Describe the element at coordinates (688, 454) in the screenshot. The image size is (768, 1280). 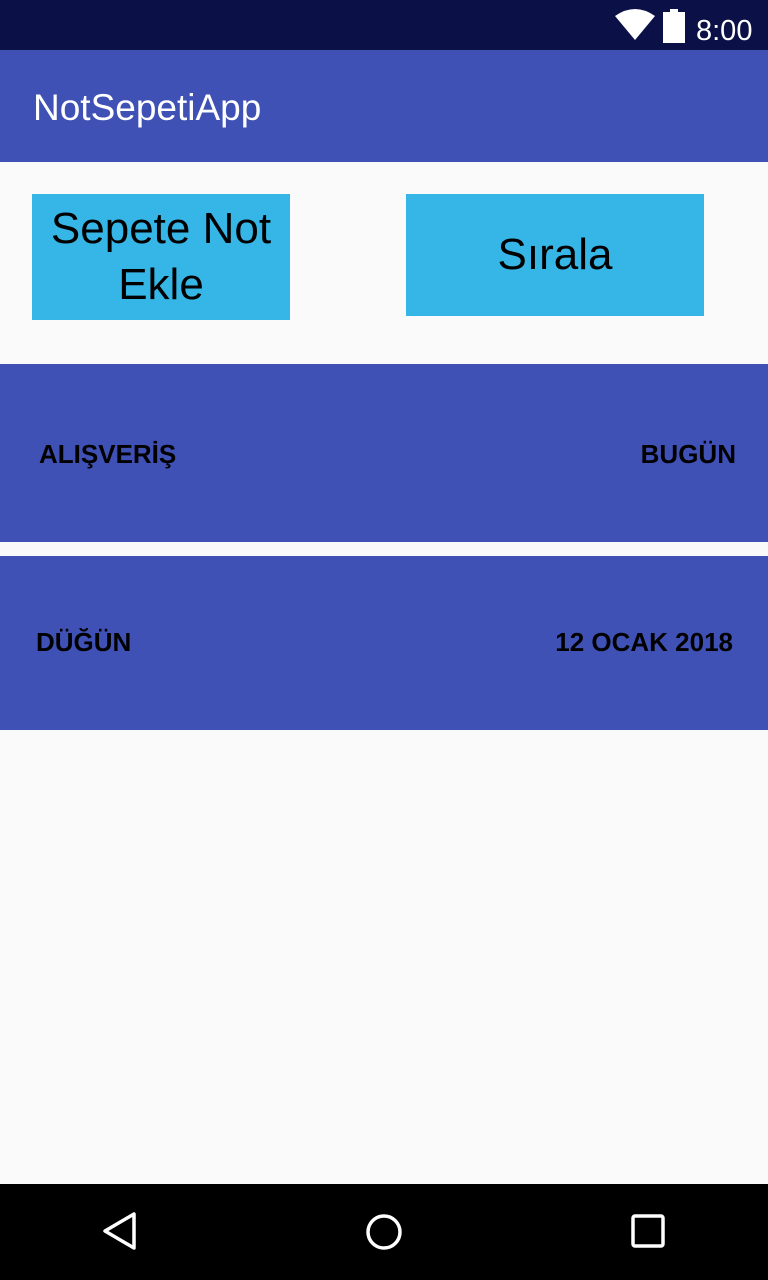
I see `note-date: BUGÜN` at that location.